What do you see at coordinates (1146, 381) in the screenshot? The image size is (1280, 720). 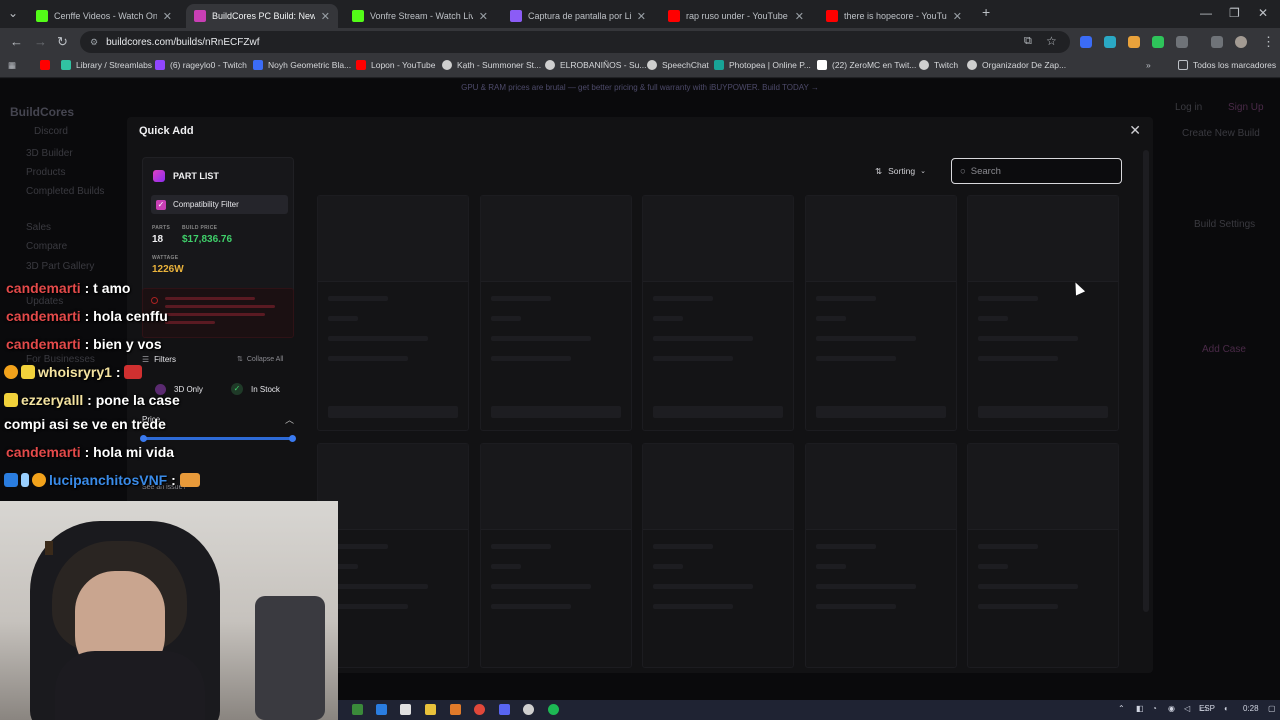 I see `modal-scrollbar` at bounding box center [1146, 381].